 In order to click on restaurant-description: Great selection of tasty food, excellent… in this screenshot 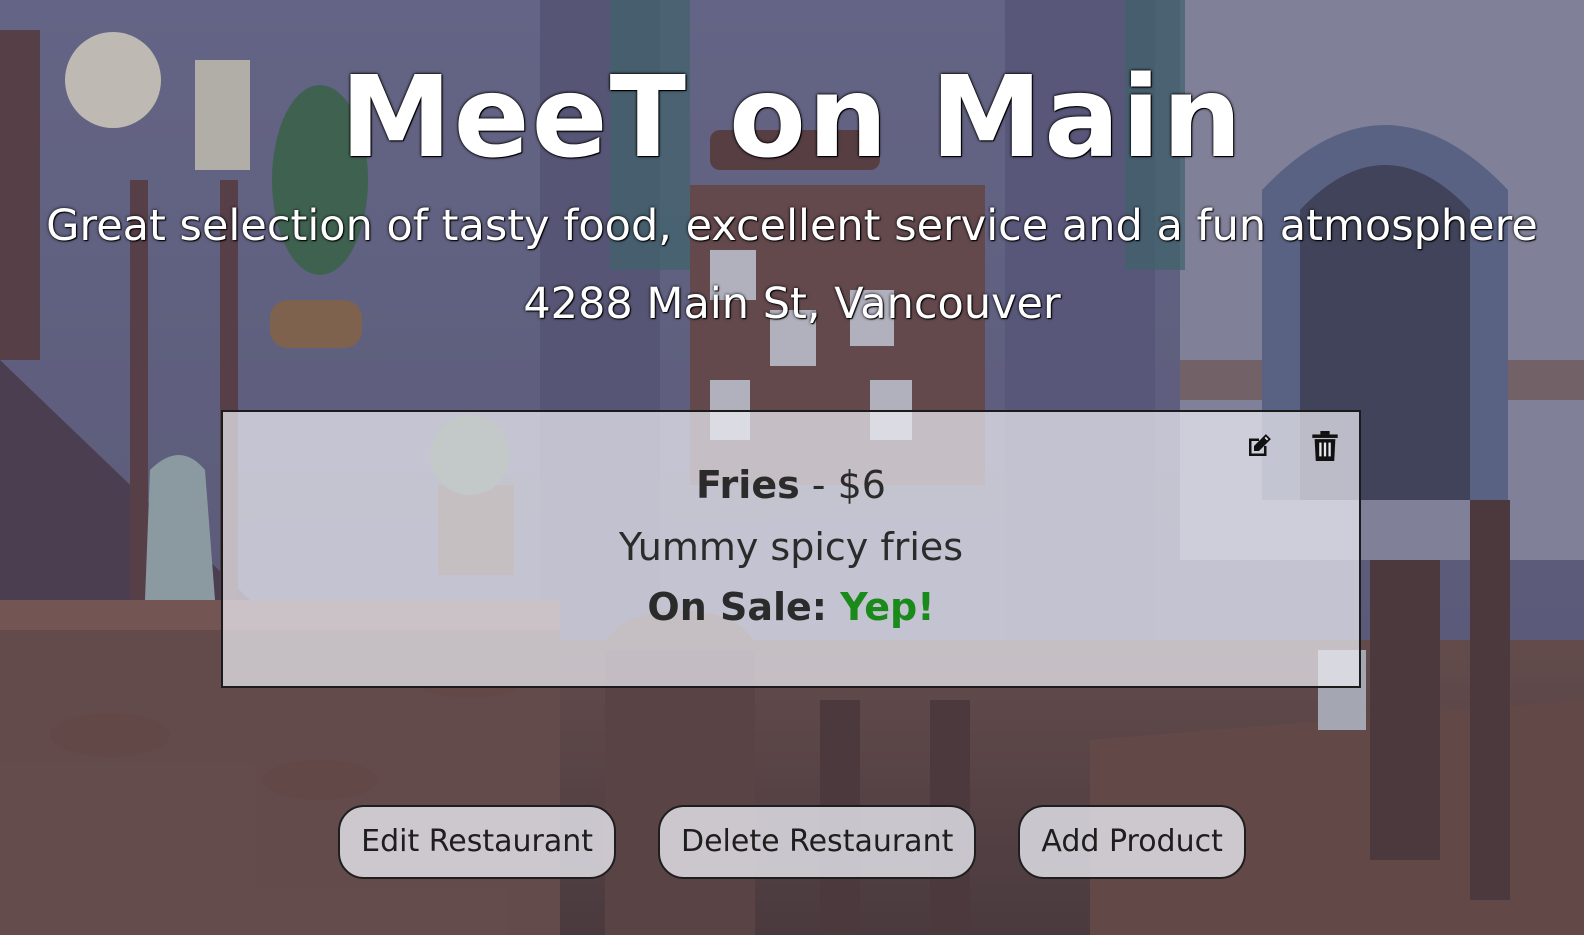, I will do `click(792, 226)`.